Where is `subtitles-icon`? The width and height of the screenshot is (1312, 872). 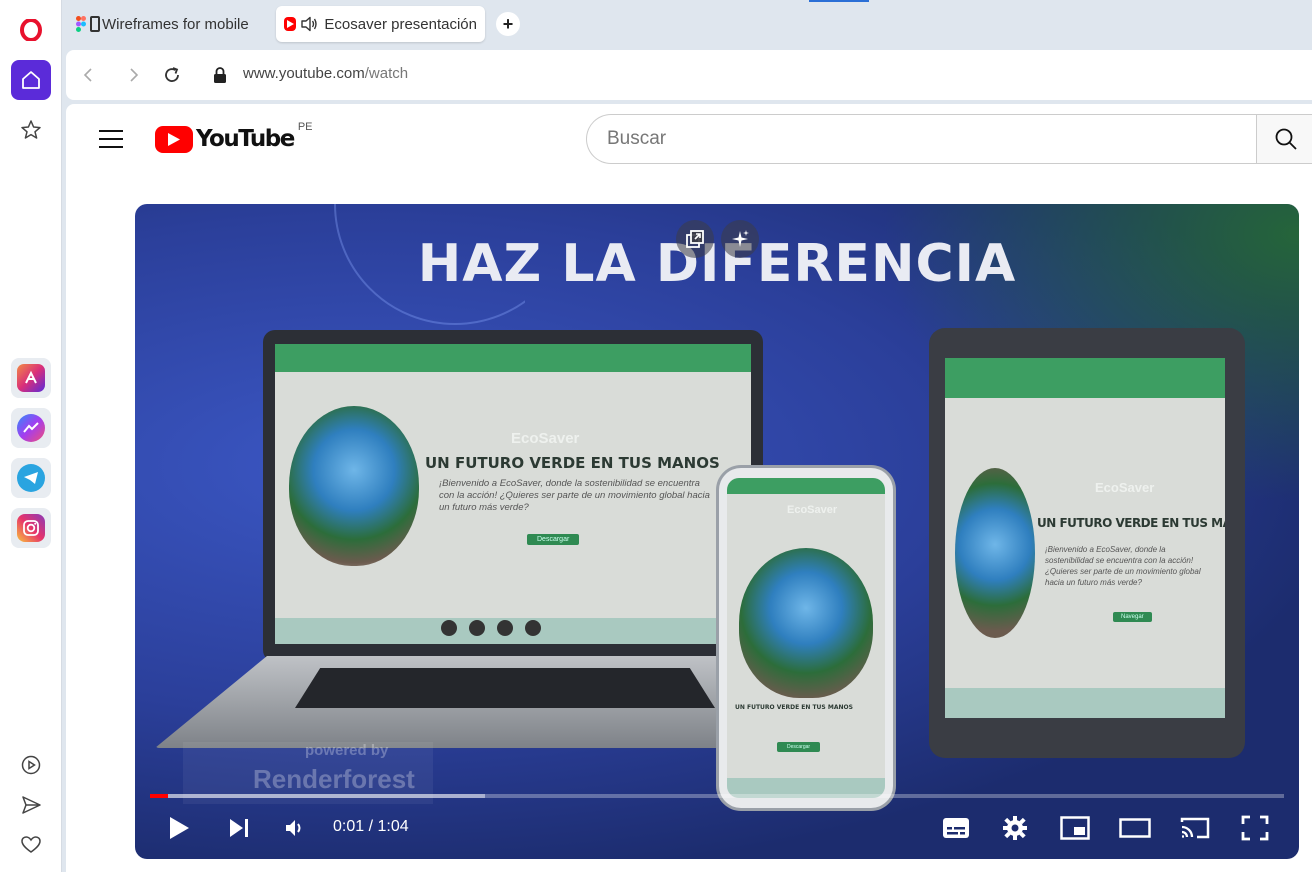
subtitles-icon is located at coordinates (956, 828).